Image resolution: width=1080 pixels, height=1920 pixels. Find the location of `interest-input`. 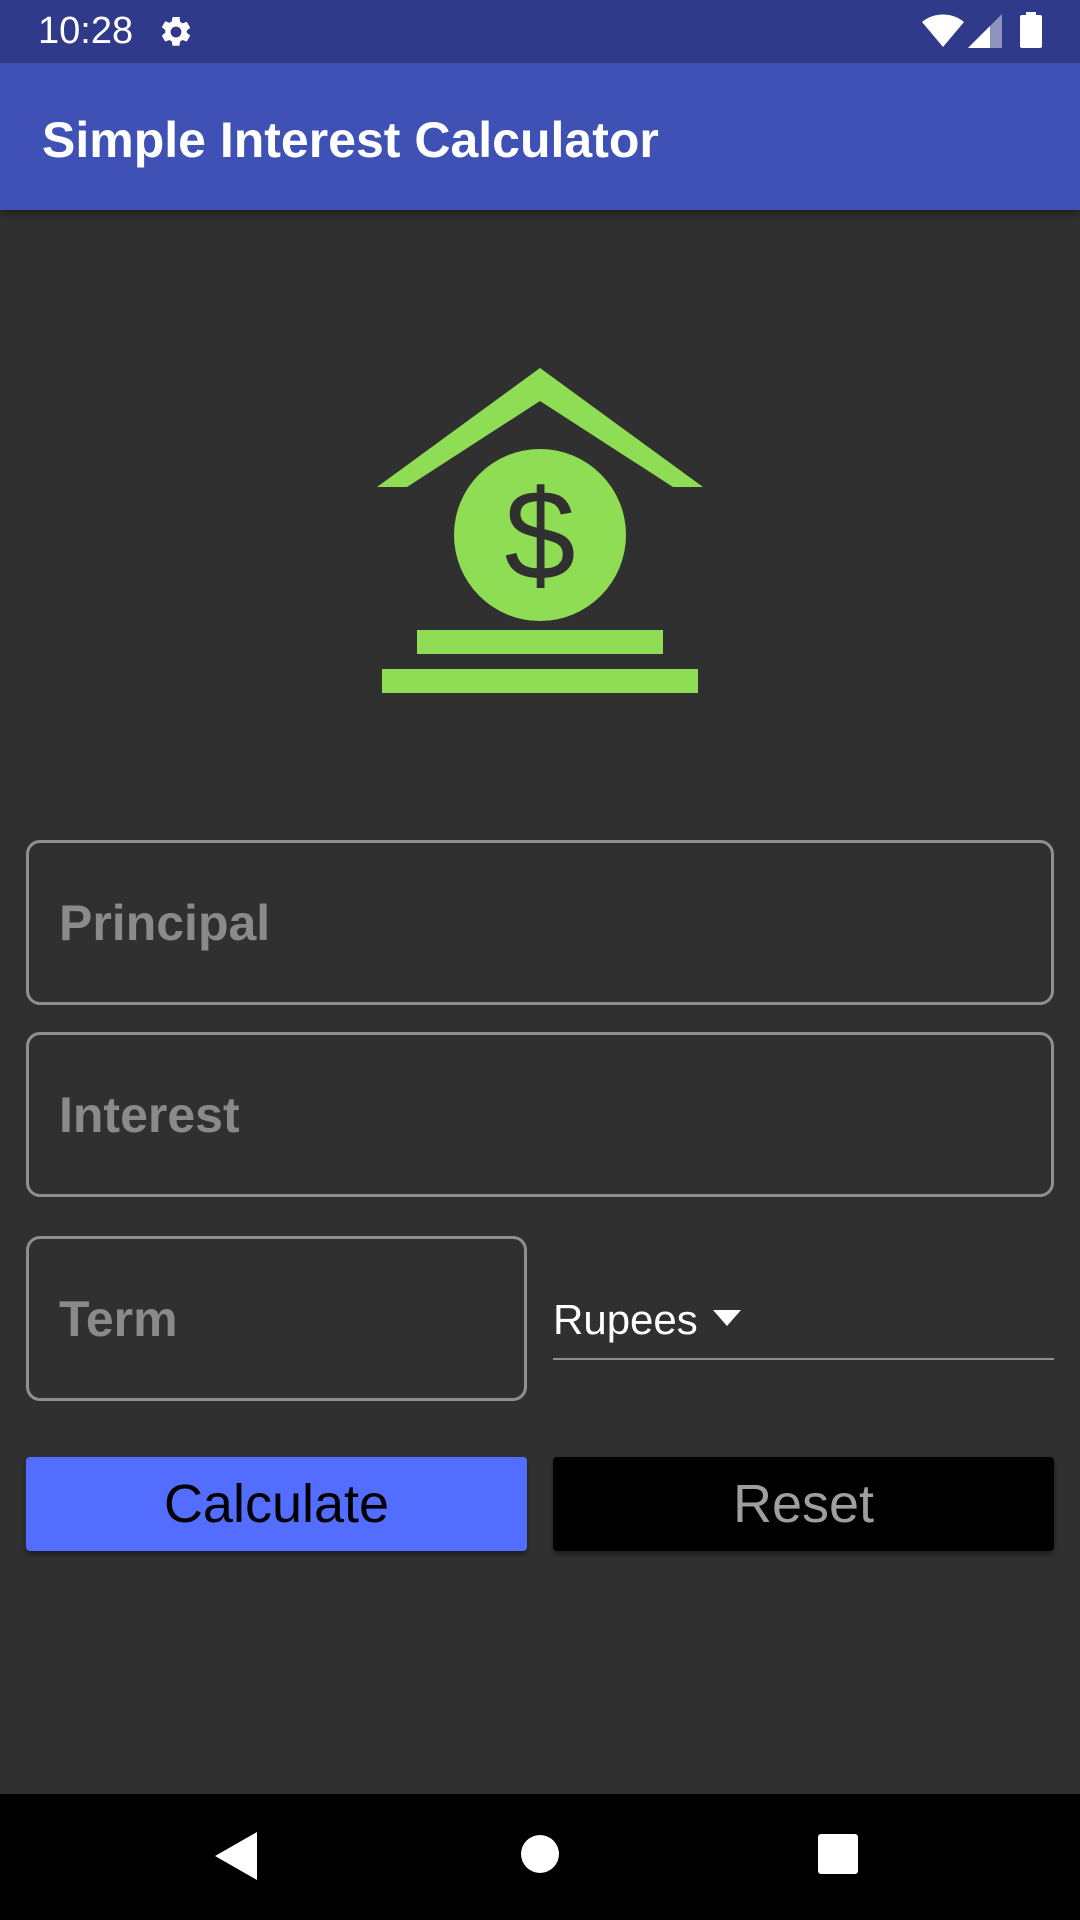

interest-input is located at coordinates (540, 1114).